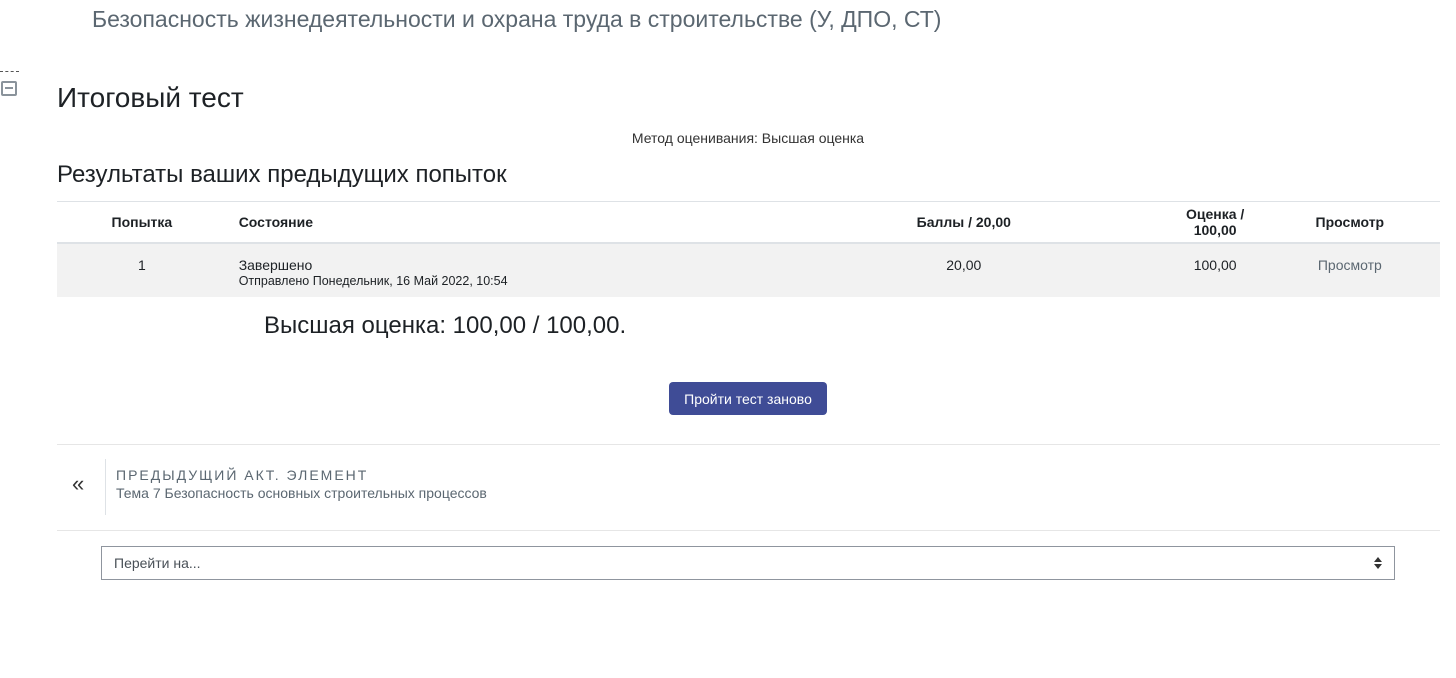 This screenshot has height=678, width=1456. I want to click on review-link: Просмотр, so click(1350, 265).